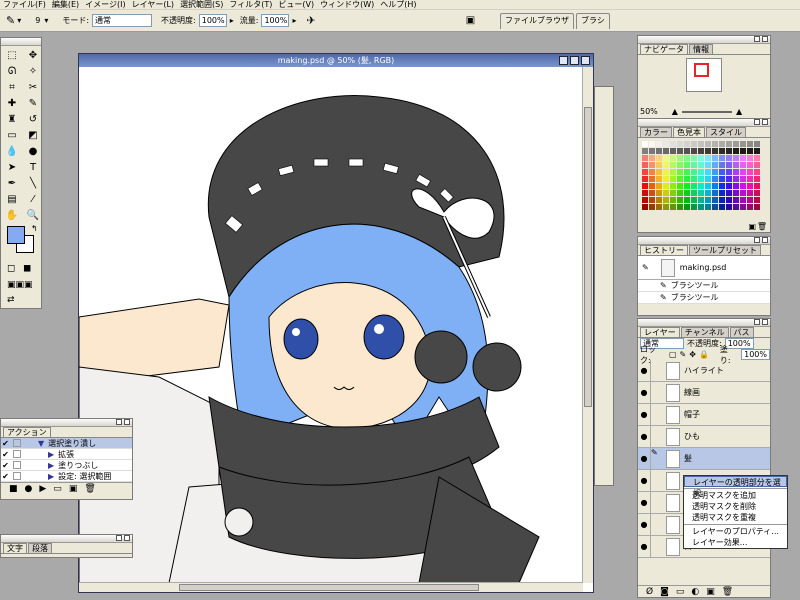 The height and width of the screenshot is (600, 800). Describe the element at coordinates (664, 592) in the screenshot. I see `add-mask-icon: ◙` at that location.